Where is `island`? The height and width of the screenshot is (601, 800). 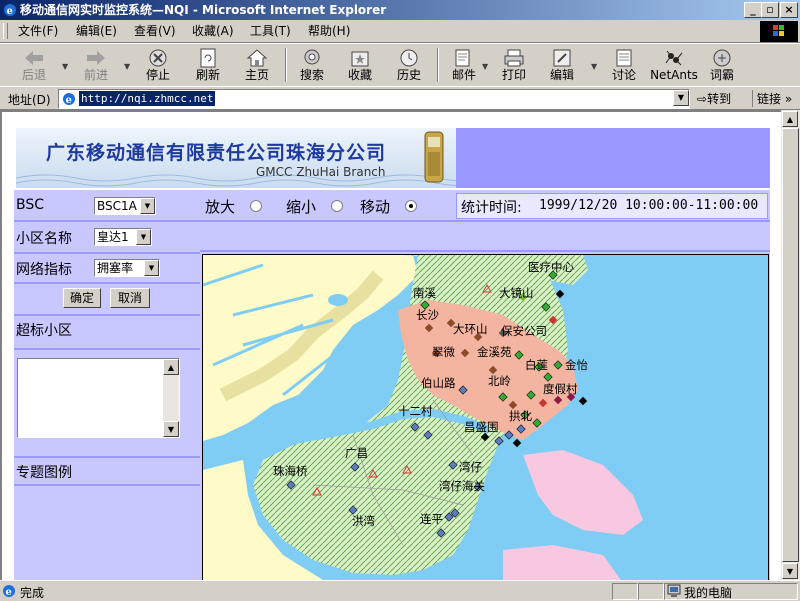
island is located at coordinates (338, 300).